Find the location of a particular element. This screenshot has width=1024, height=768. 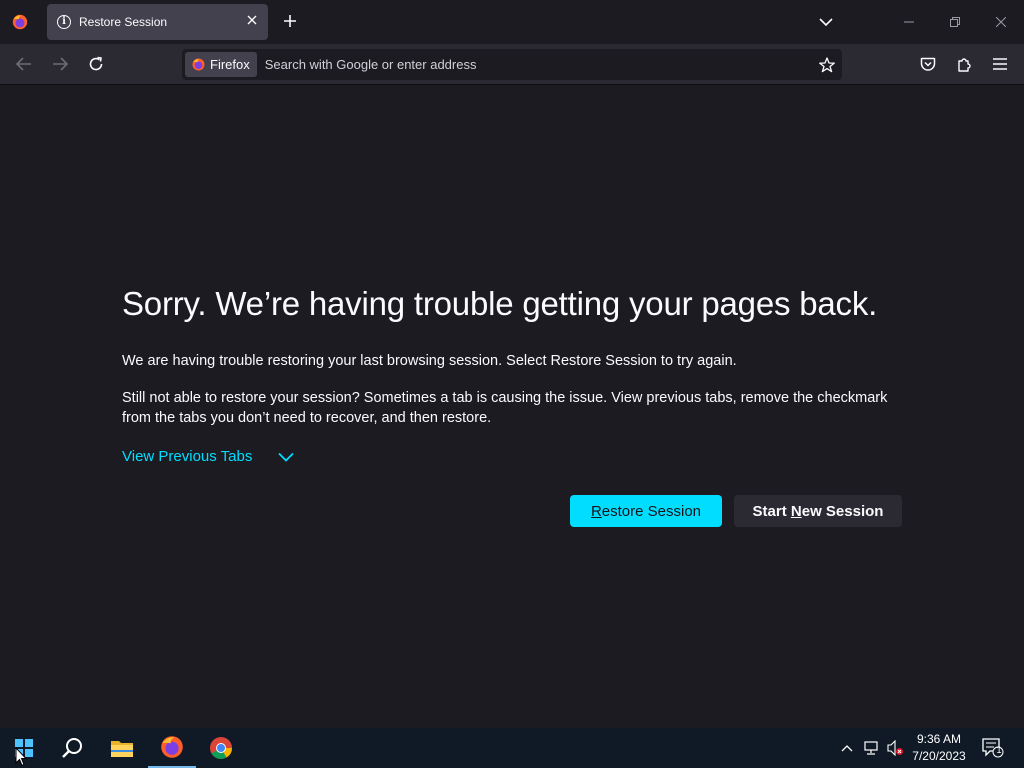

chrome-taskbar-button is located at coordinates (221, 748).